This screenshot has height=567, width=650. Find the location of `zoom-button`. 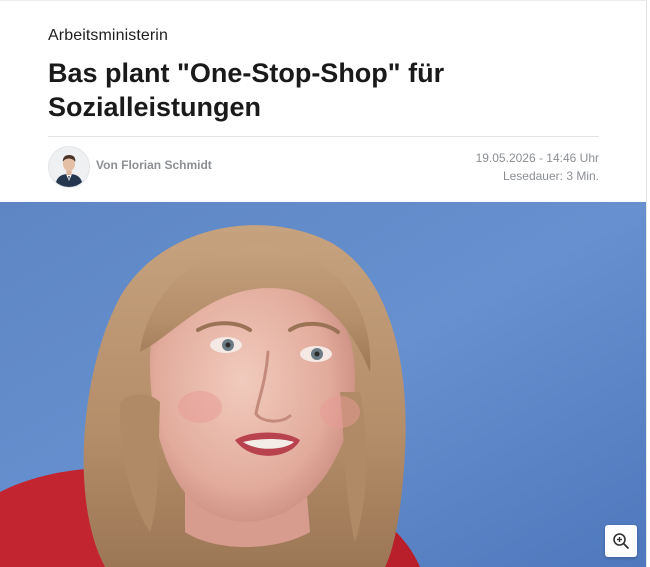

zoom-button is located at coordinates (621, 541).